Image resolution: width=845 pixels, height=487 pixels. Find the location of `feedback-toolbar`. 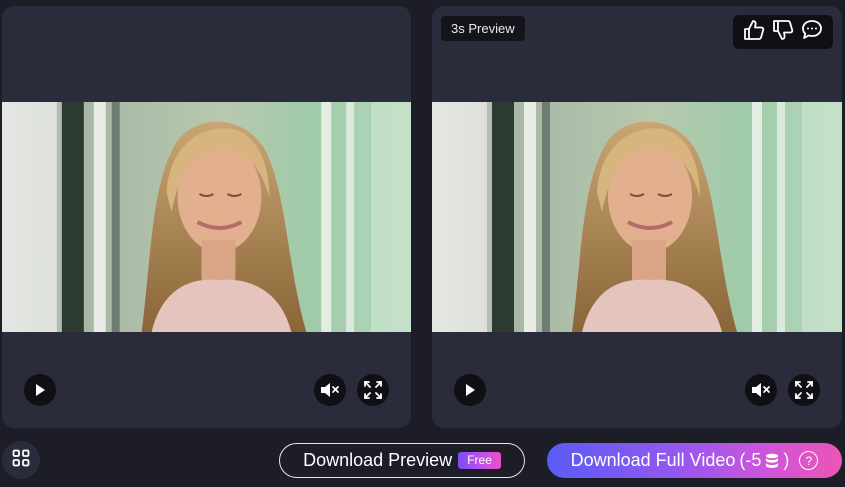

feedback-toolbar is located at coordinates (783, 32).